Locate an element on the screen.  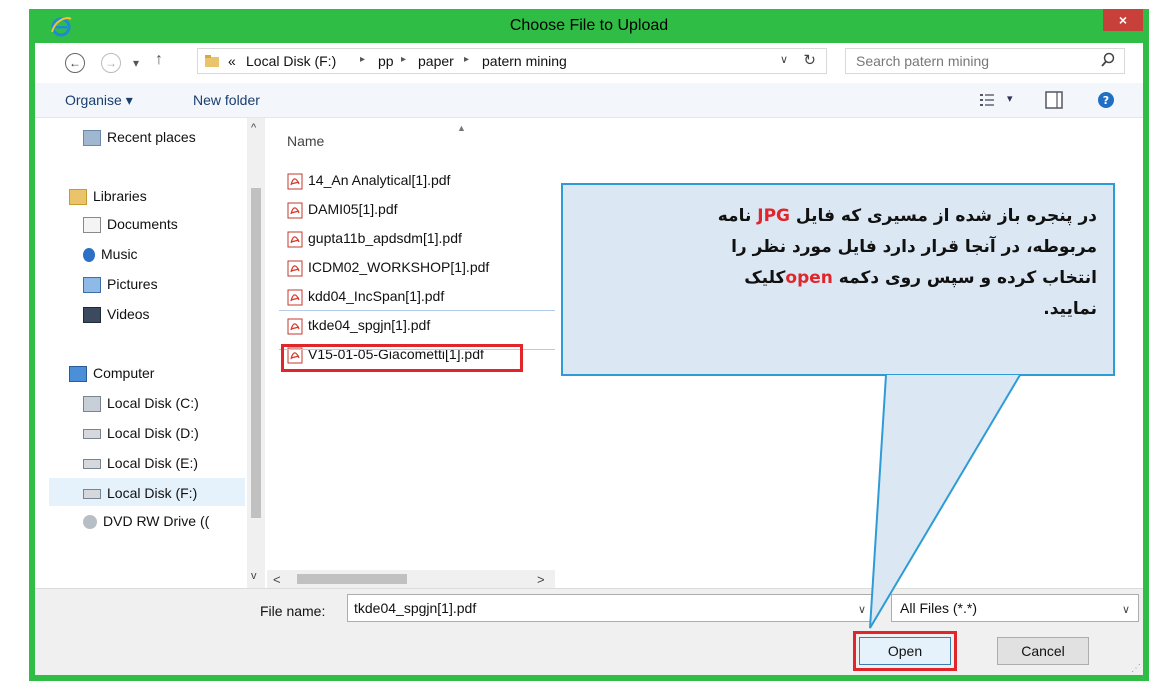
nav-libraries: Libraries is located at coordinates (108, 196).